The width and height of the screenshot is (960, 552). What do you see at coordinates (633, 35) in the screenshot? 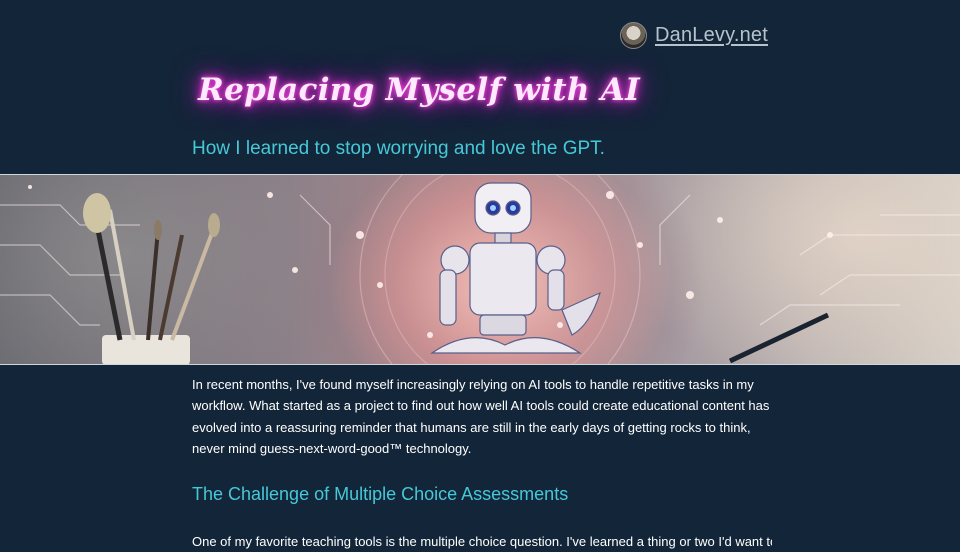
I see `avatar` at bounding box center [633, 35].